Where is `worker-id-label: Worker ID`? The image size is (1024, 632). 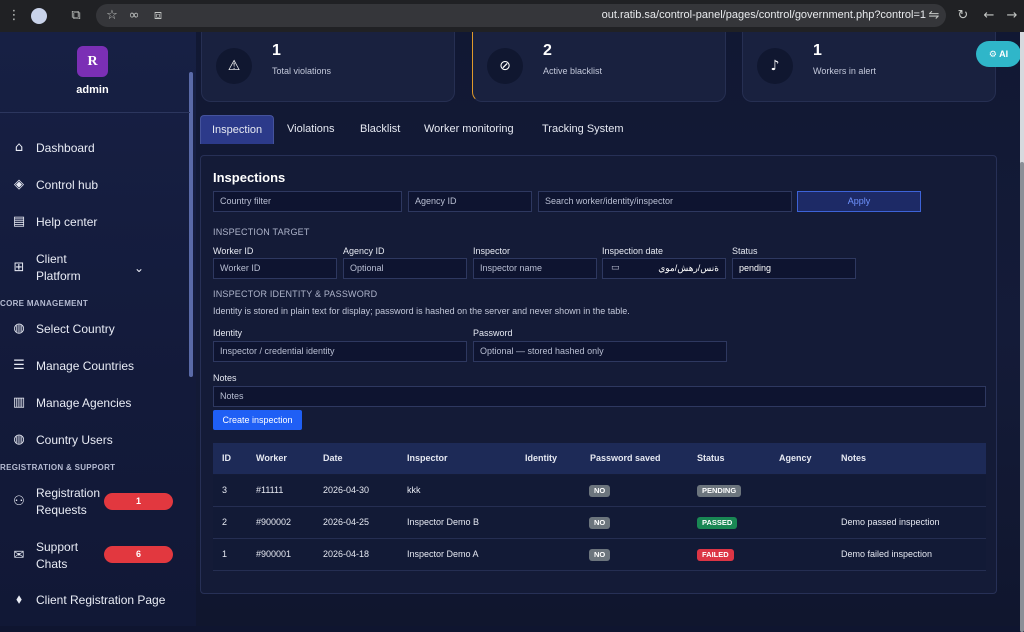 worker-id-label: Worker ID is located at coordinates (233, 251).